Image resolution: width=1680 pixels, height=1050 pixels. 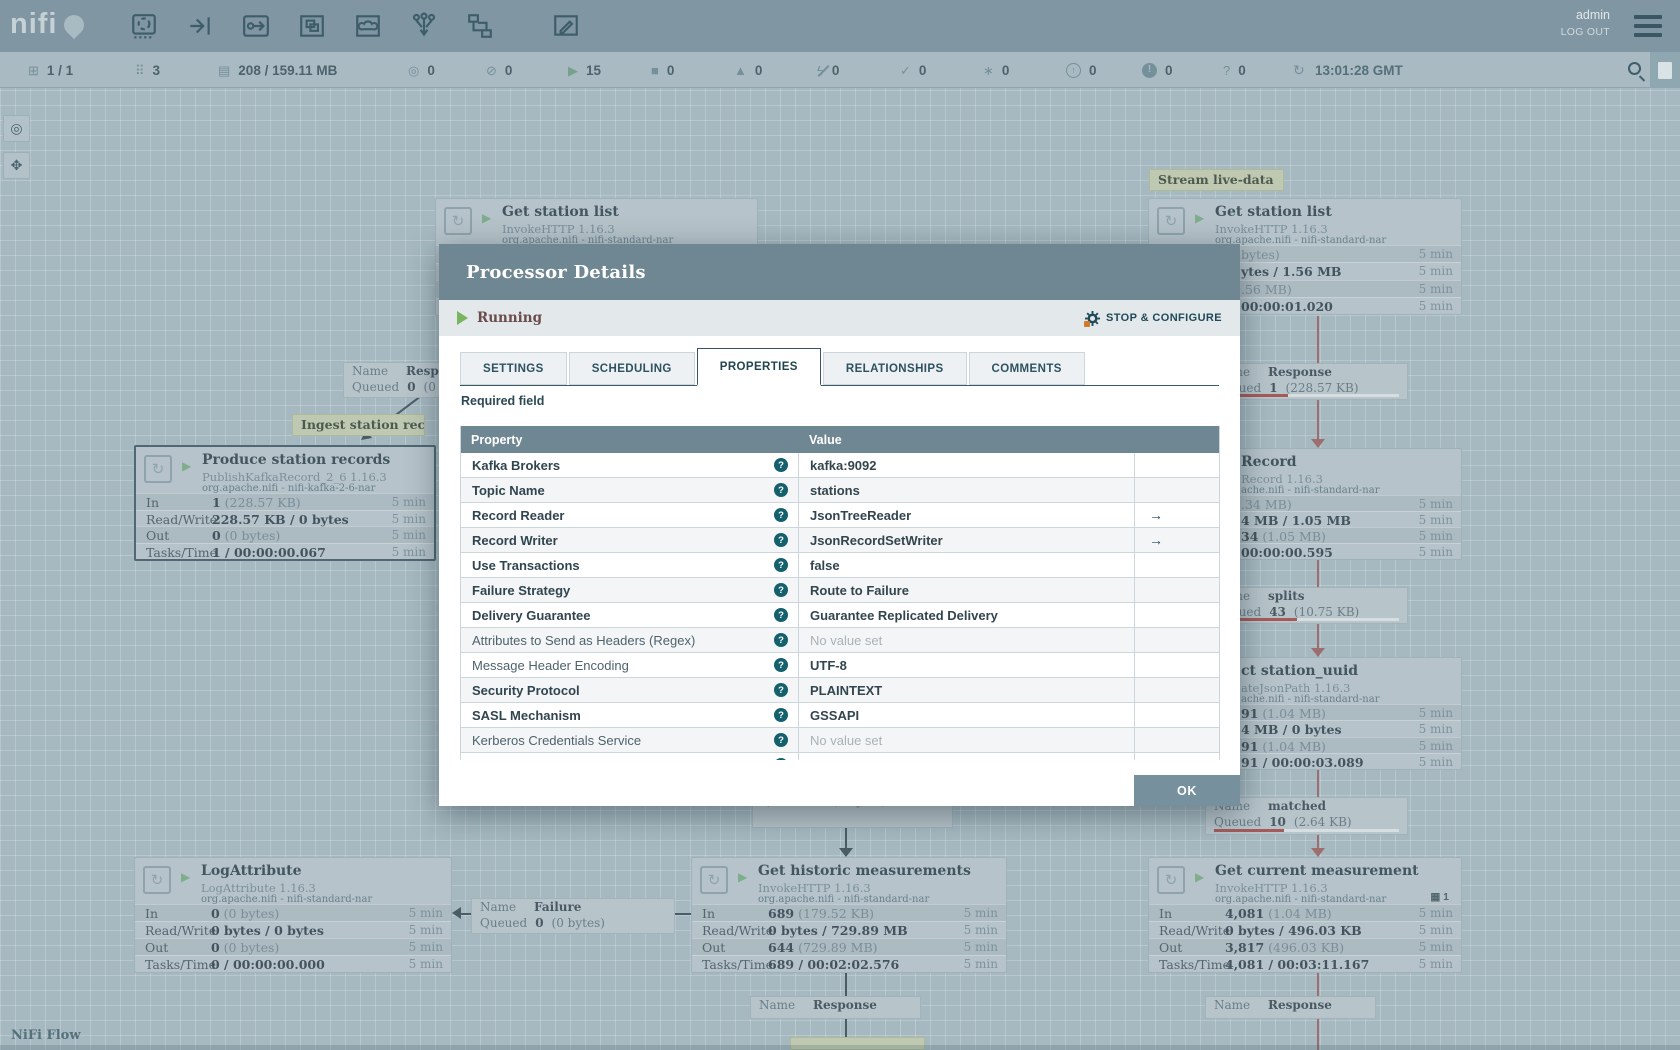 What do you see at coordinates (839, 318) in the screenshot?
I see `dialog-status-row: Running STOP & CONFIGURE` at bounding box center [839, 318].